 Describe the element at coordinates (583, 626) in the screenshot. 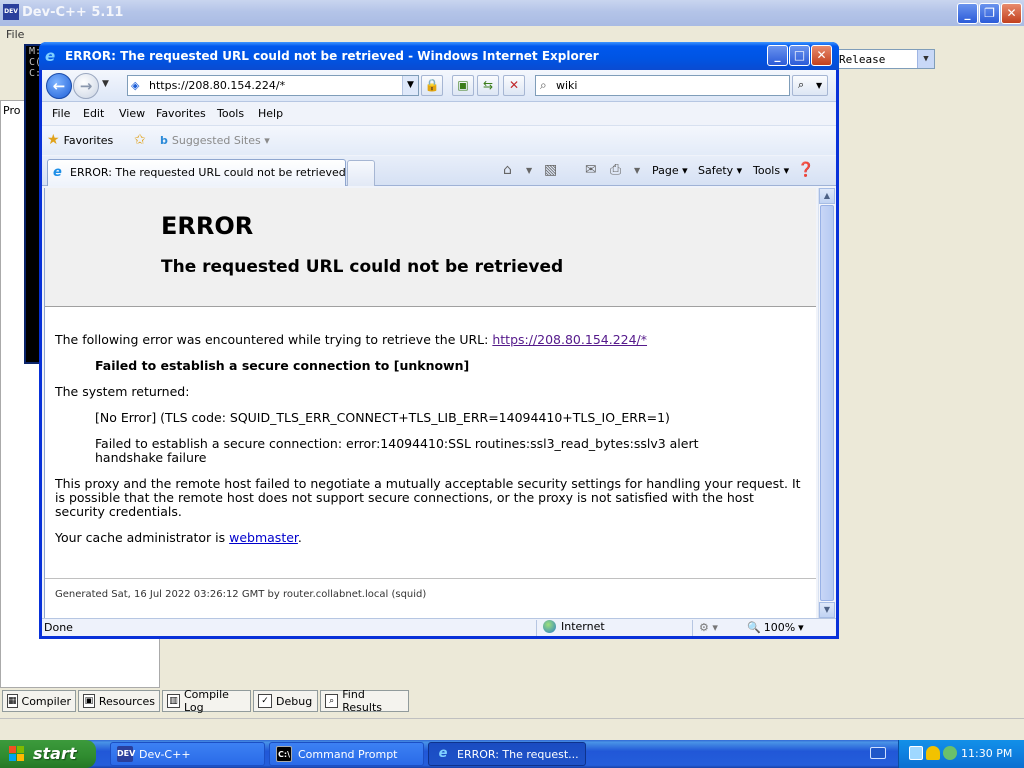

I see `security-zone-label: Internet` at that location.